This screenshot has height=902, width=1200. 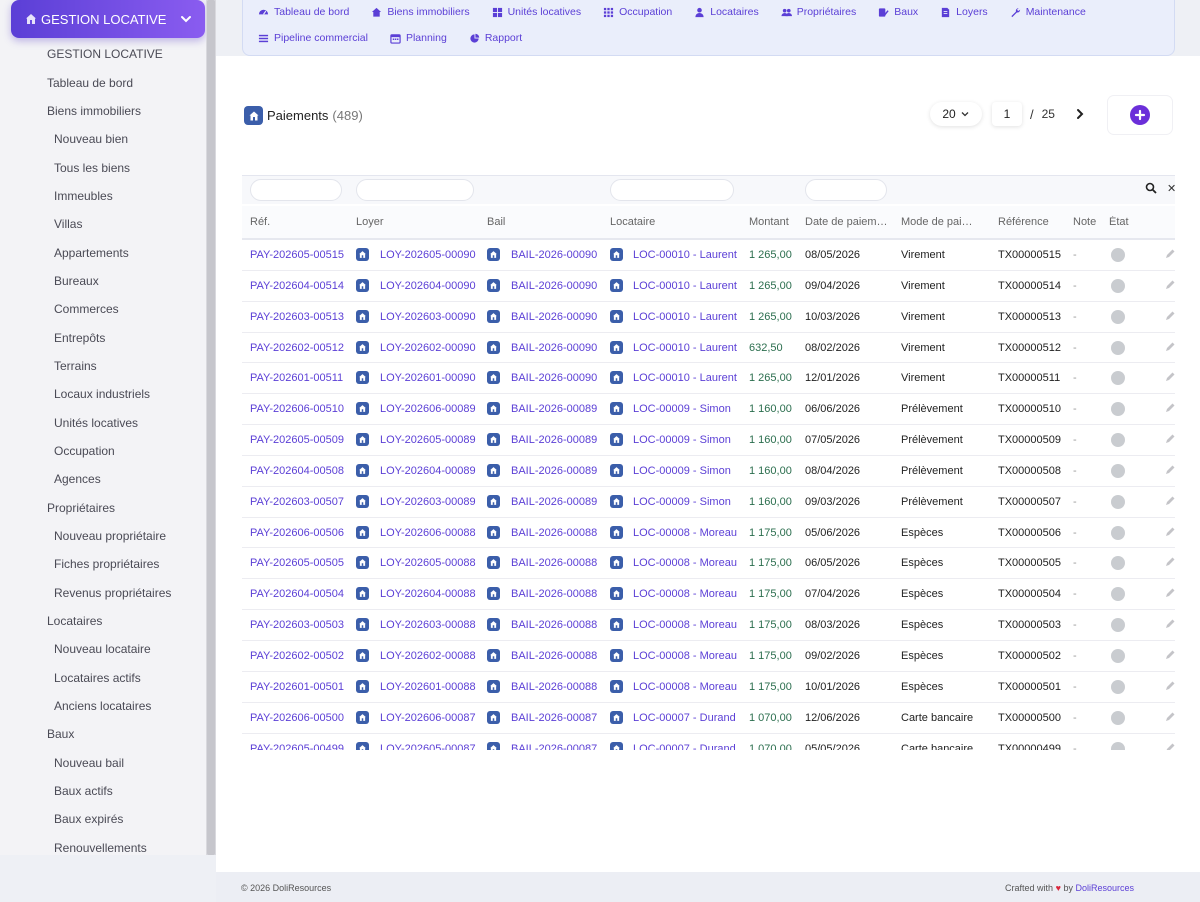 I want to click on rent-link: LOY-202603-00090, so click(x=428, y=317).